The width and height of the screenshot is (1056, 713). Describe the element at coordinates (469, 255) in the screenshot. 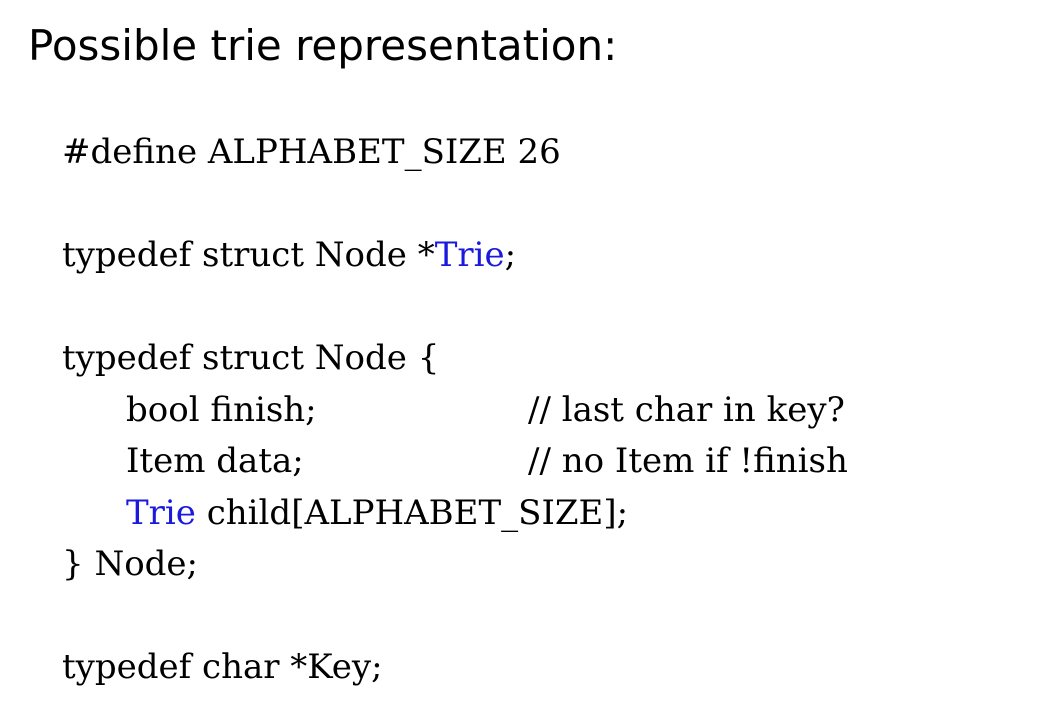

I see `trie-type-name: Trie` at that location.